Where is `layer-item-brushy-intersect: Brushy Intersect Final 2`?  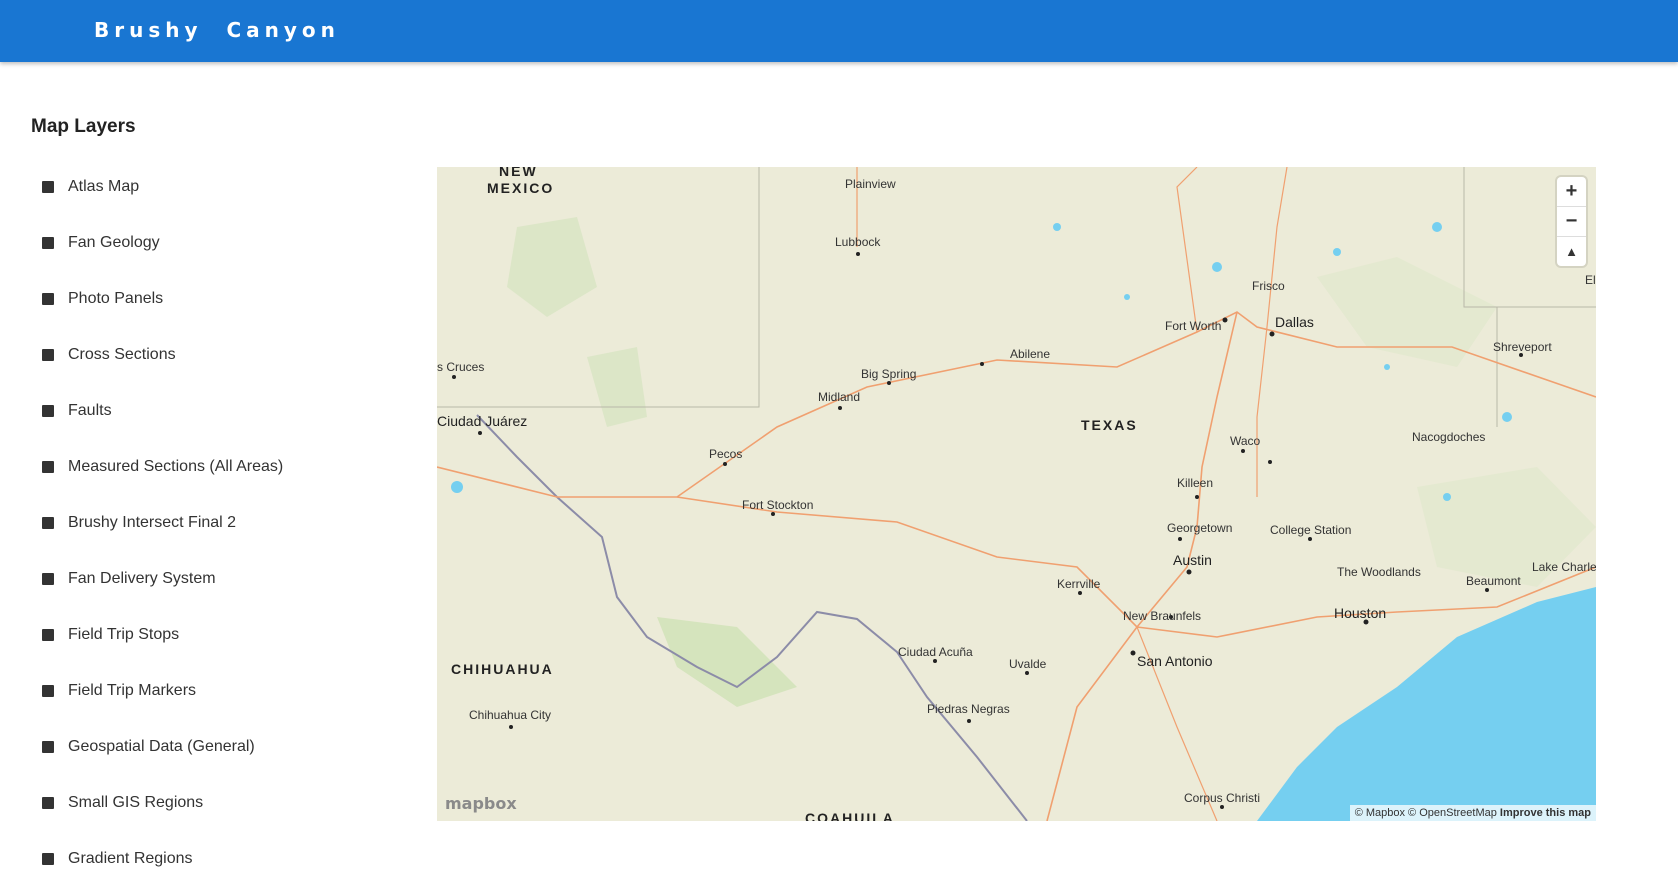
layer-item-brushy-intersect: Brushy Intersect Final 2 is located at coordinates (162, 523).